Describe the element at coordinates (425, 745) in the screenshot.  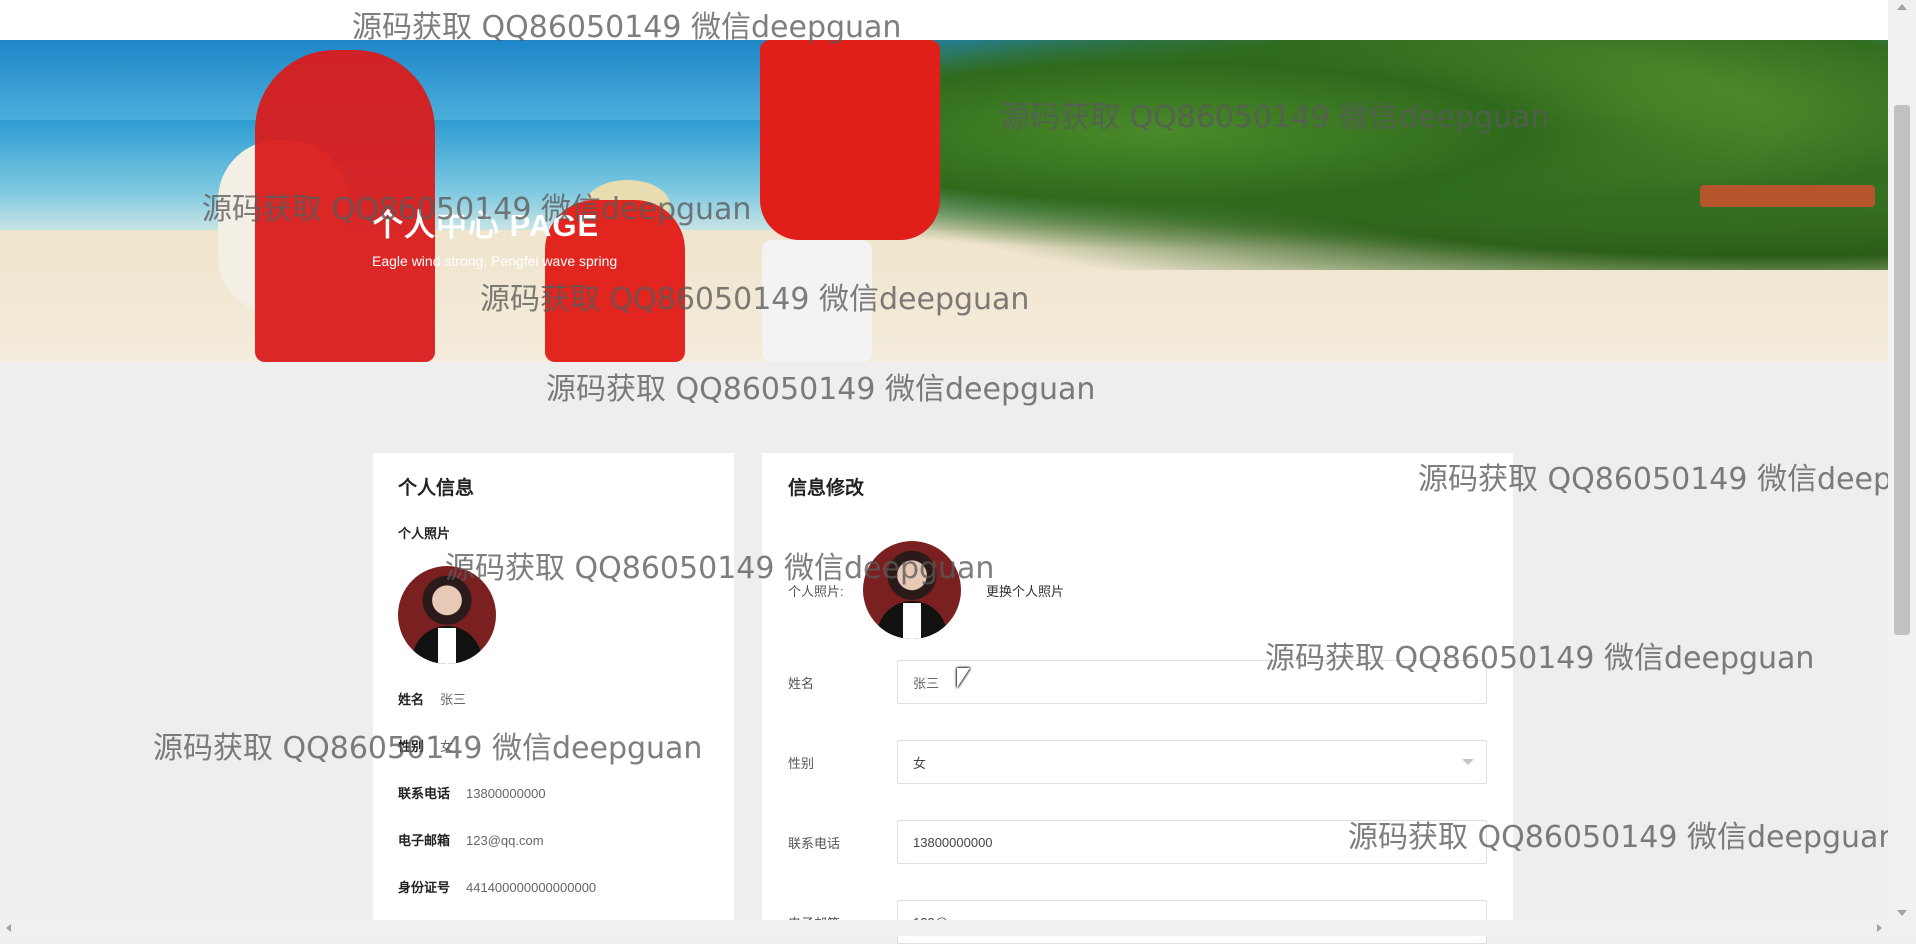
I see `info-row-gender: 性别女` at that location.